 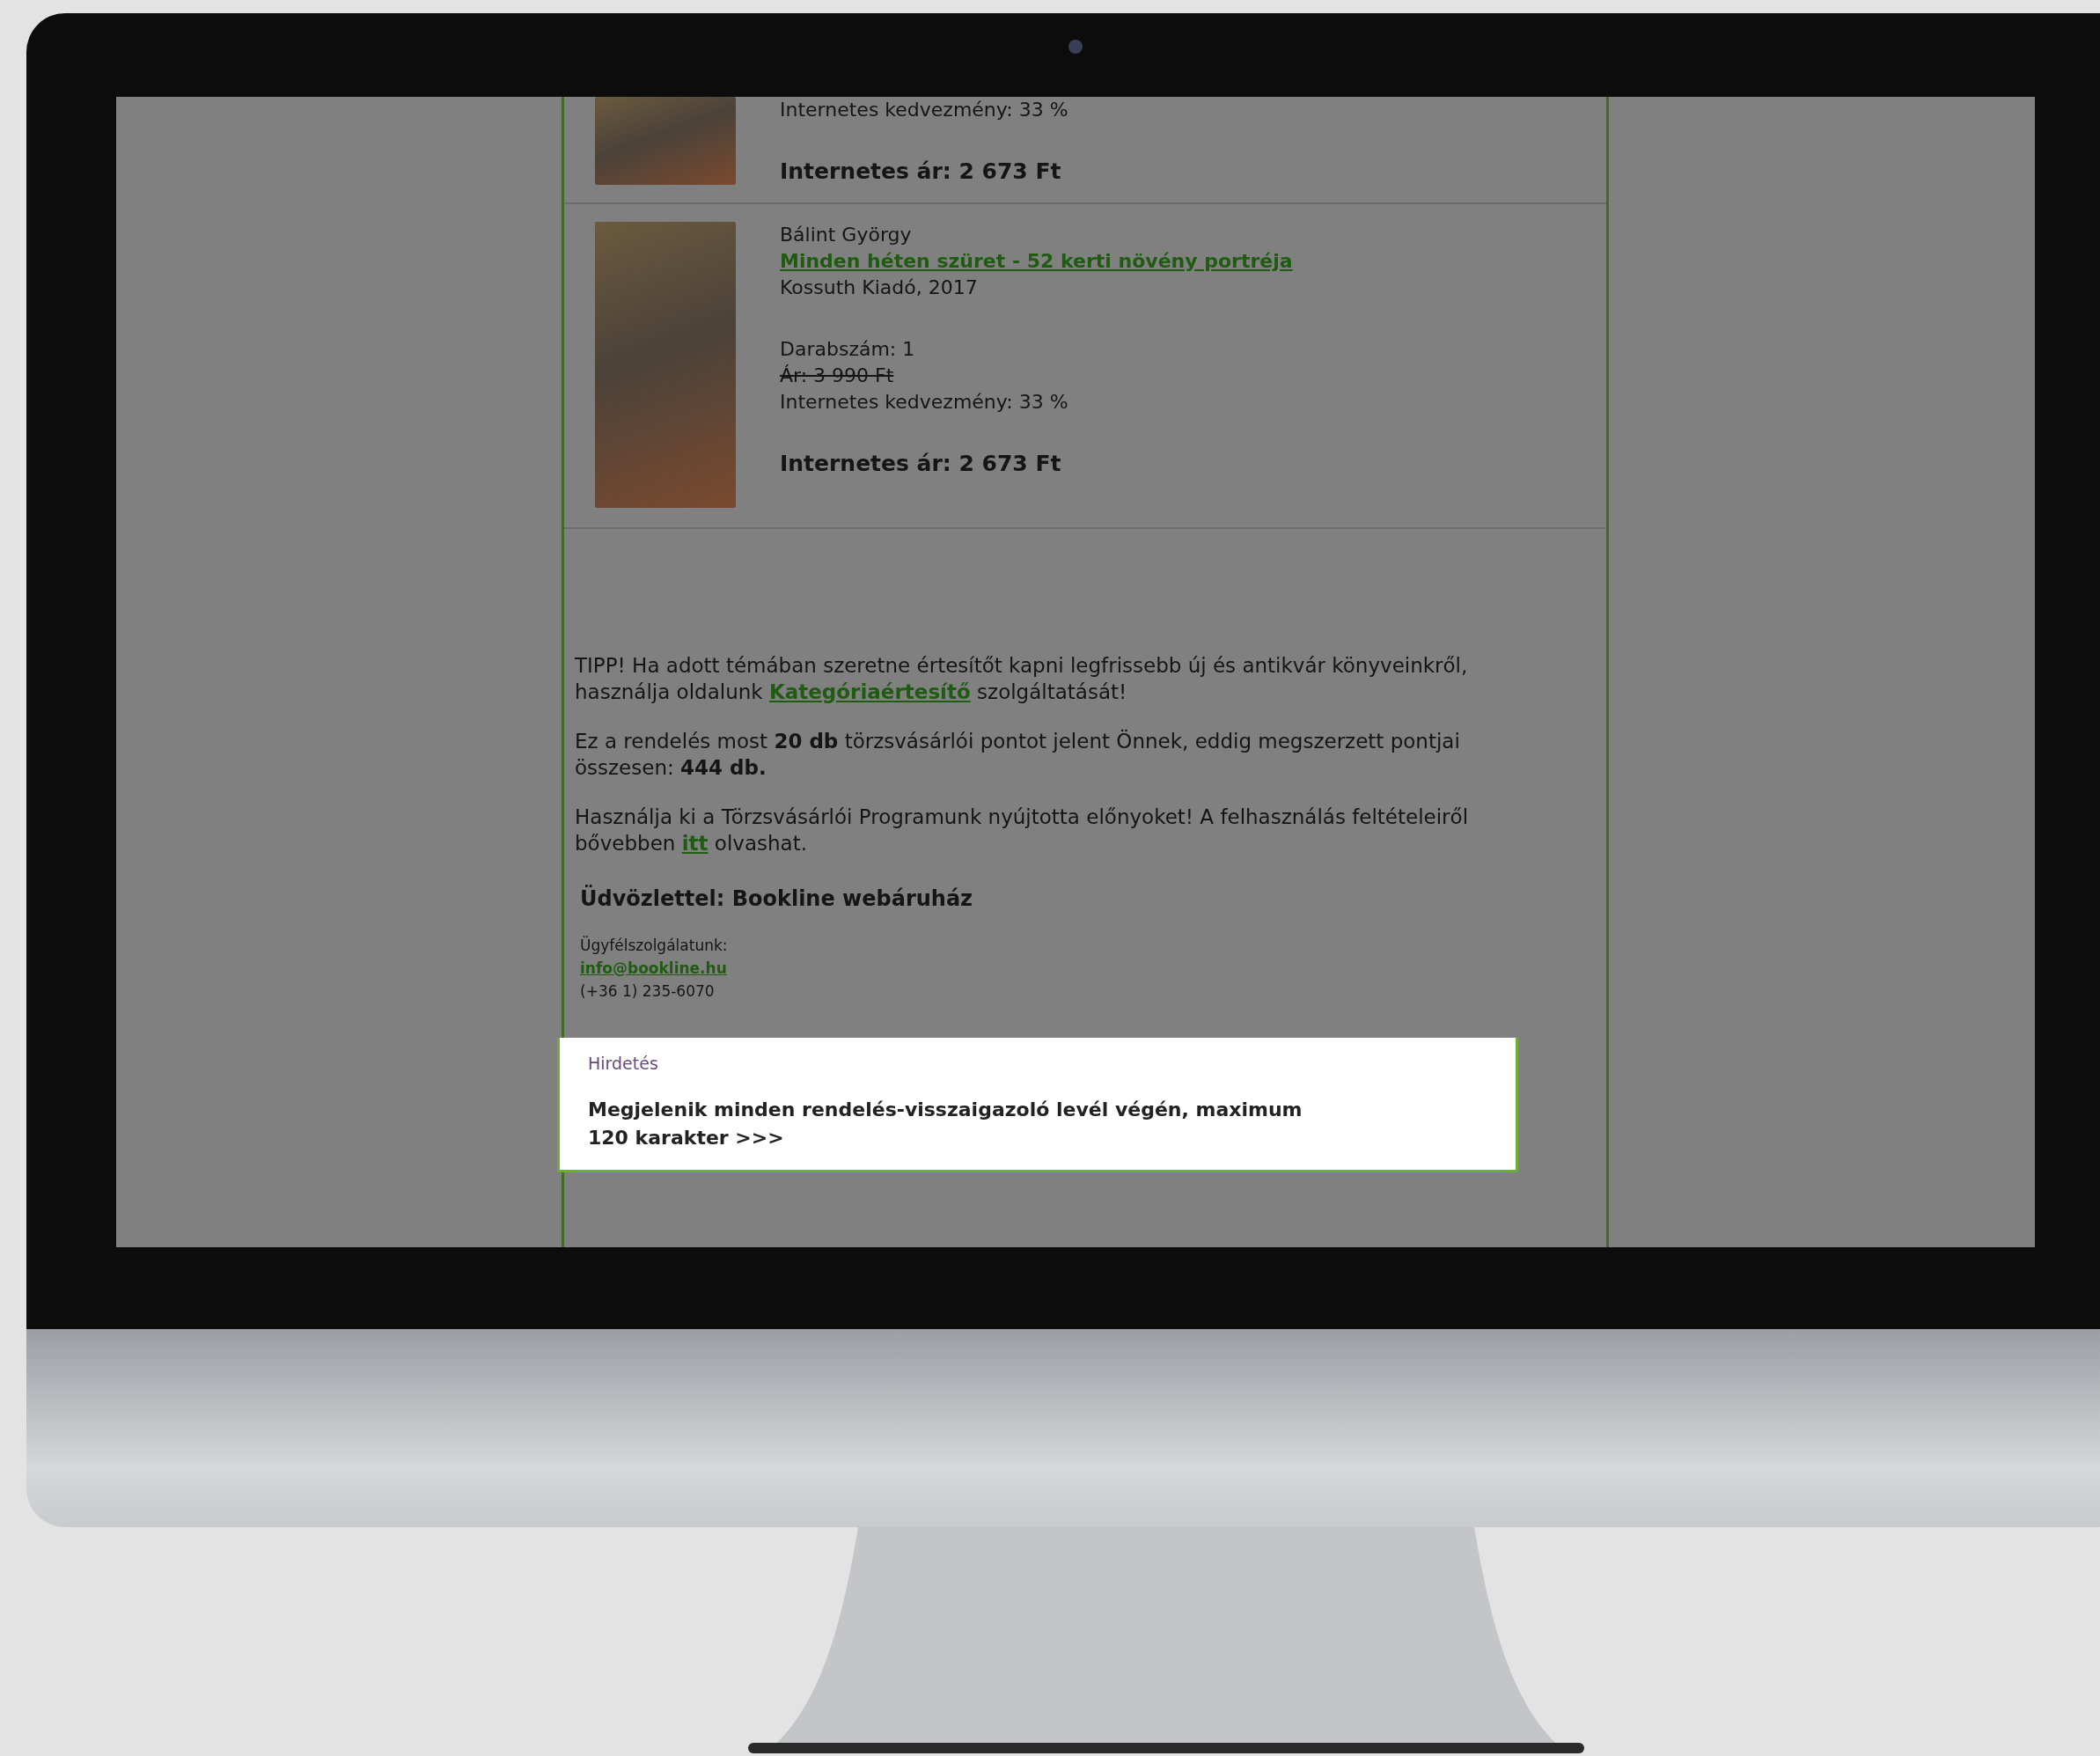 I want to click on customer-service-label: Ügyfélszolgálatunk:, so click(x=654, y=945).